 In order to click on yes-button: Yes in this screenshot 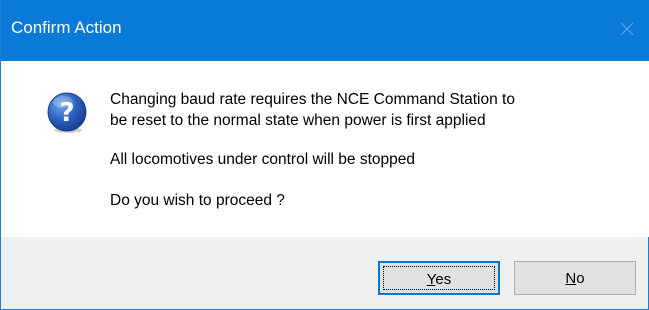, I will do `click(439, 278)`.